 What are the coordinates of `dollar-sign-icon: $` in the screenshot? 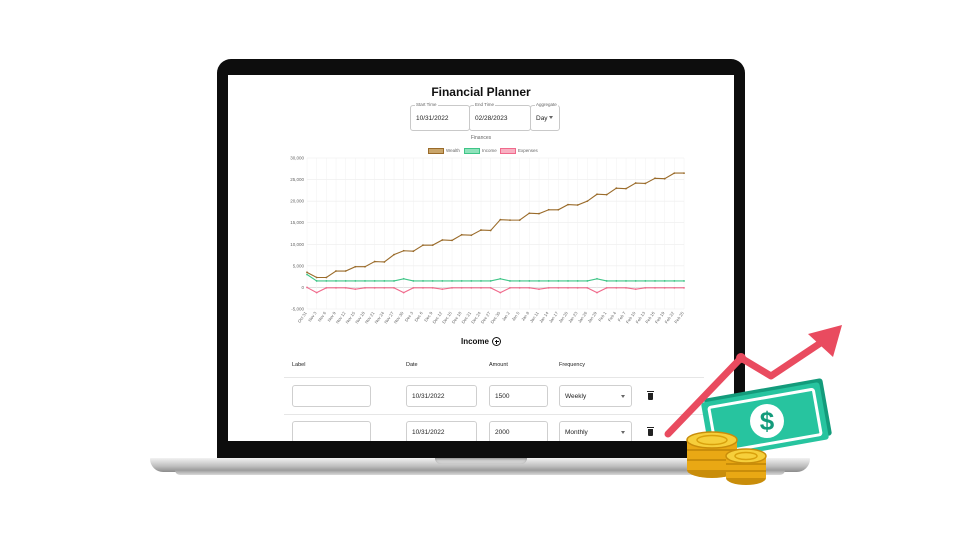 It's located at (767, 421).